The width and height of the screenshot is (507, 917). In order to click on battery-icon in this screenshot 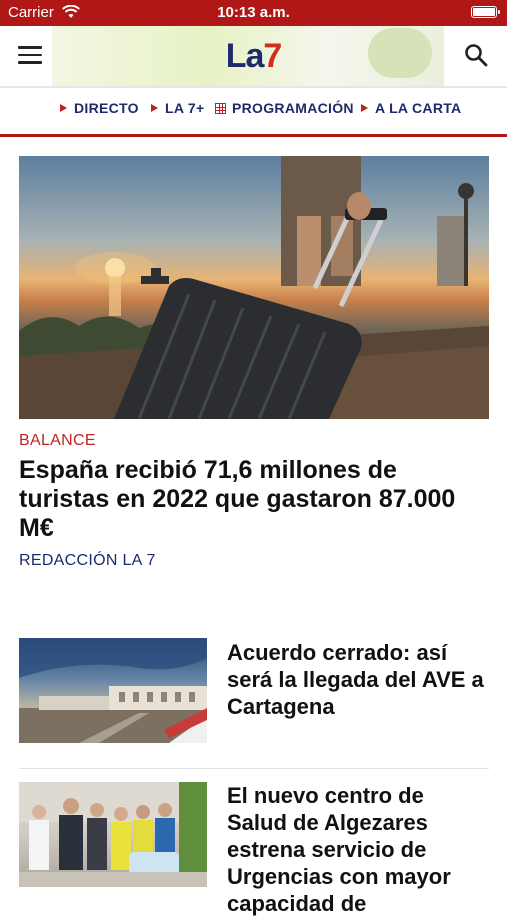, I will do `click(485, 12)`.